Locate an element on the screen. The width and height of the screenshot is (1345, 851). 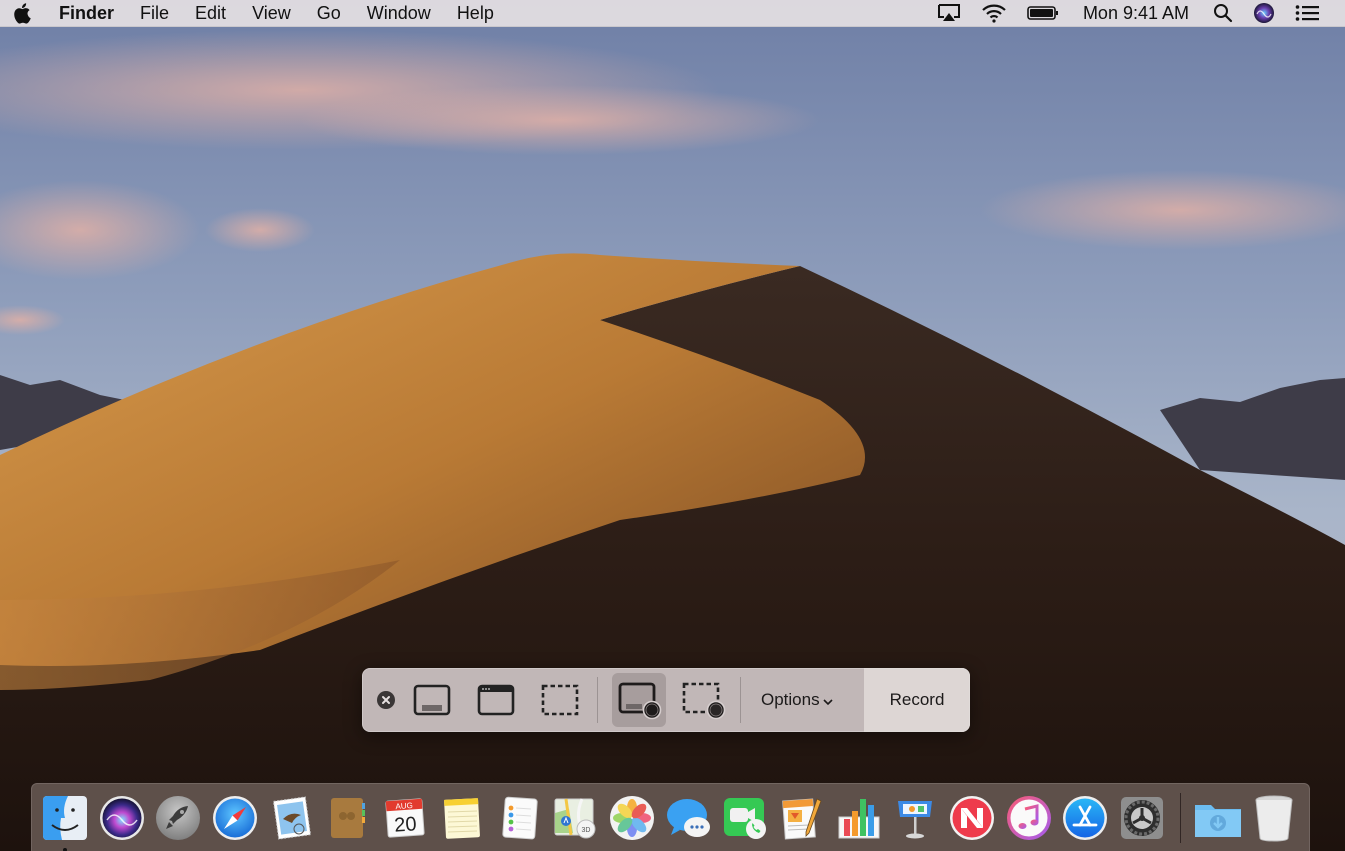
dock-stack-downloads is located at coordinates (1218, 818).